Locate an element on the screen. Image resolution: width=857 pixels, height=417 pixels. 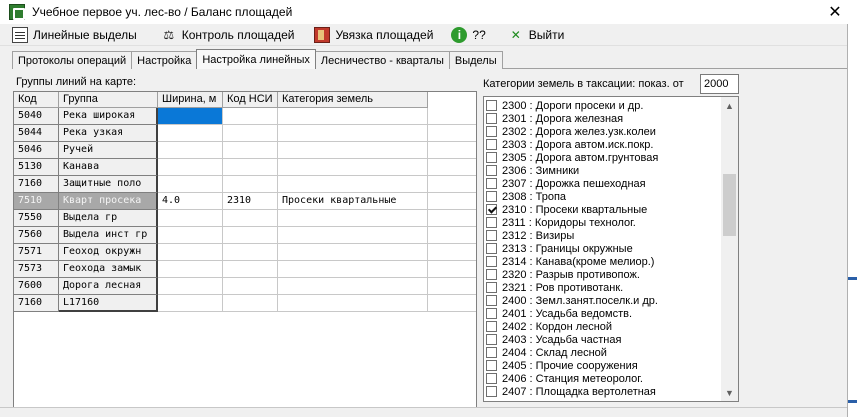
row-group-cell: Дорога лесная is located at coordinates (108, 286).